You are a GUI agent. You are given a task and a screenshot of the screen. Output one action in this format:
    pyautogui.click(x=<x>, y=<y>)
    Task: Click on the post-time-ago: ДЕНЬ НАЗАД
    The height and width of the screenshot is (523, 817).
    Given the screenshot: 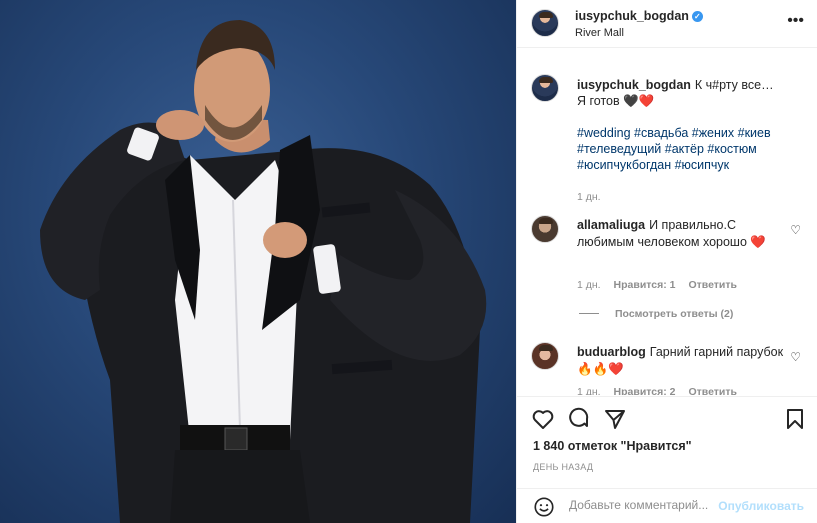 What is the action you would take?
    pyautogui.click(x=563, y=467)
    